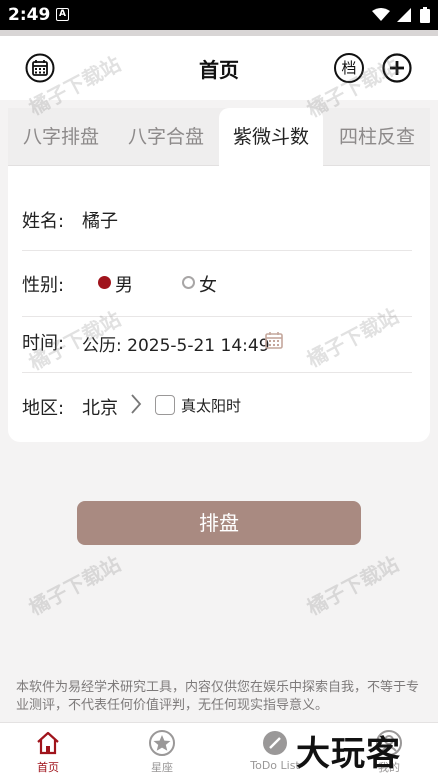 The height and width of the screenshot is (780, 438). I want to click on nav-home: 首页, so click(48, 751).